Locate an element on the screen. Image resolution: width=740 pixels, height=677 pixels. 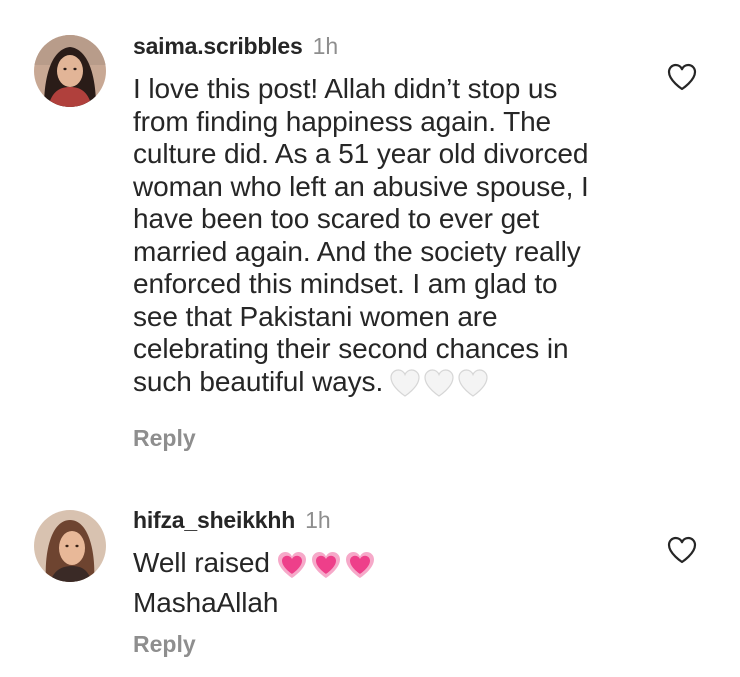
comment-line: celebrating their second chances in is located at coordinates (351, 348).